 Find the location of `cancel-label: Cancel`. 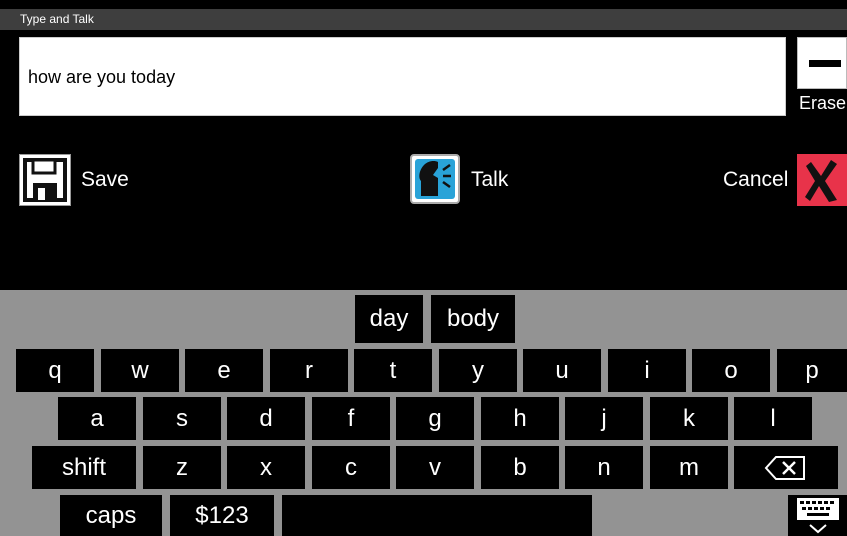

cancel-label: Cancel is located at coordinates (756, 179).